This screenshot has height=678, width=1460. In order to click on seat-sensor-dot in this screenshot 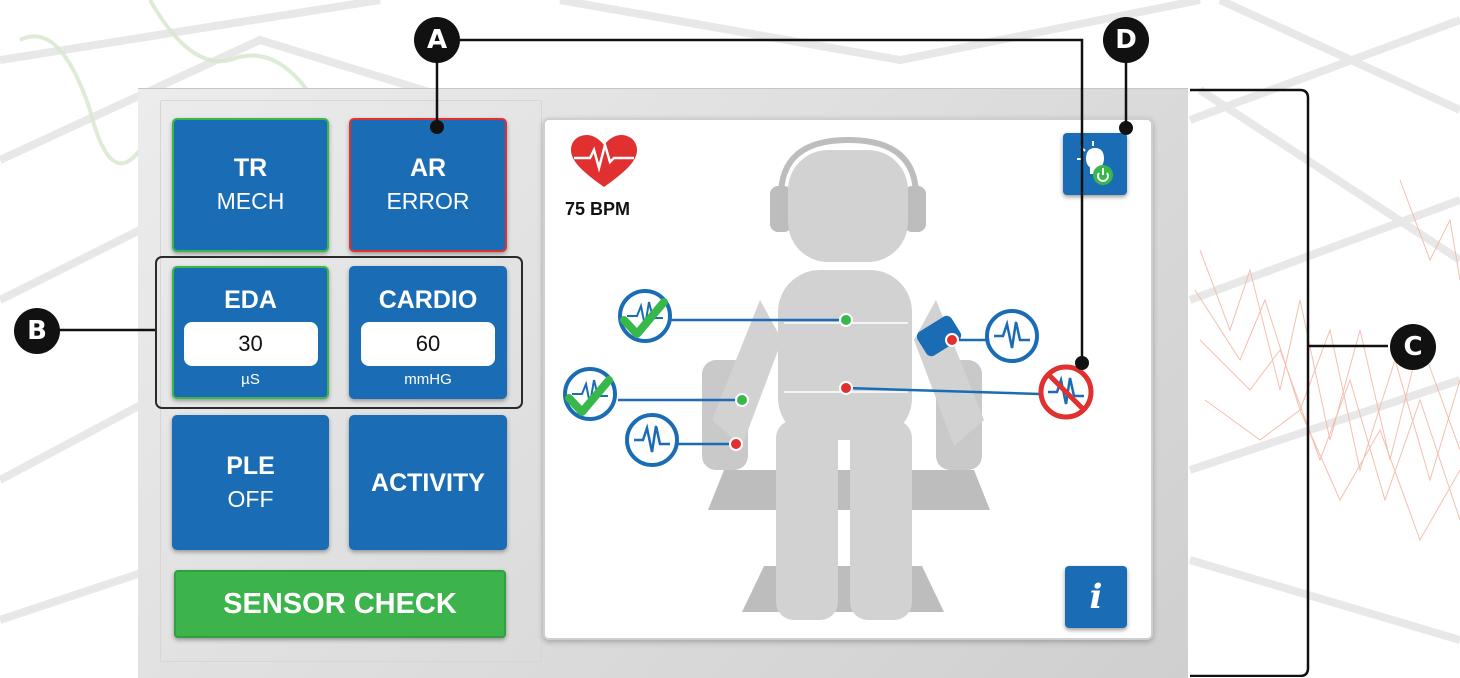, I will do `click(736, 444)`.